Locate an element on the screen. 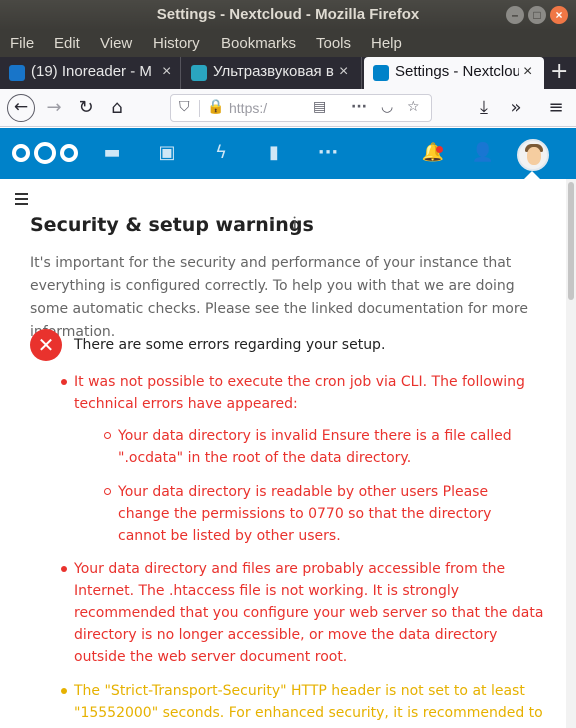  tab-settings-nextcloud: Settings - Nextclou × is located at coordinates (454, 73).